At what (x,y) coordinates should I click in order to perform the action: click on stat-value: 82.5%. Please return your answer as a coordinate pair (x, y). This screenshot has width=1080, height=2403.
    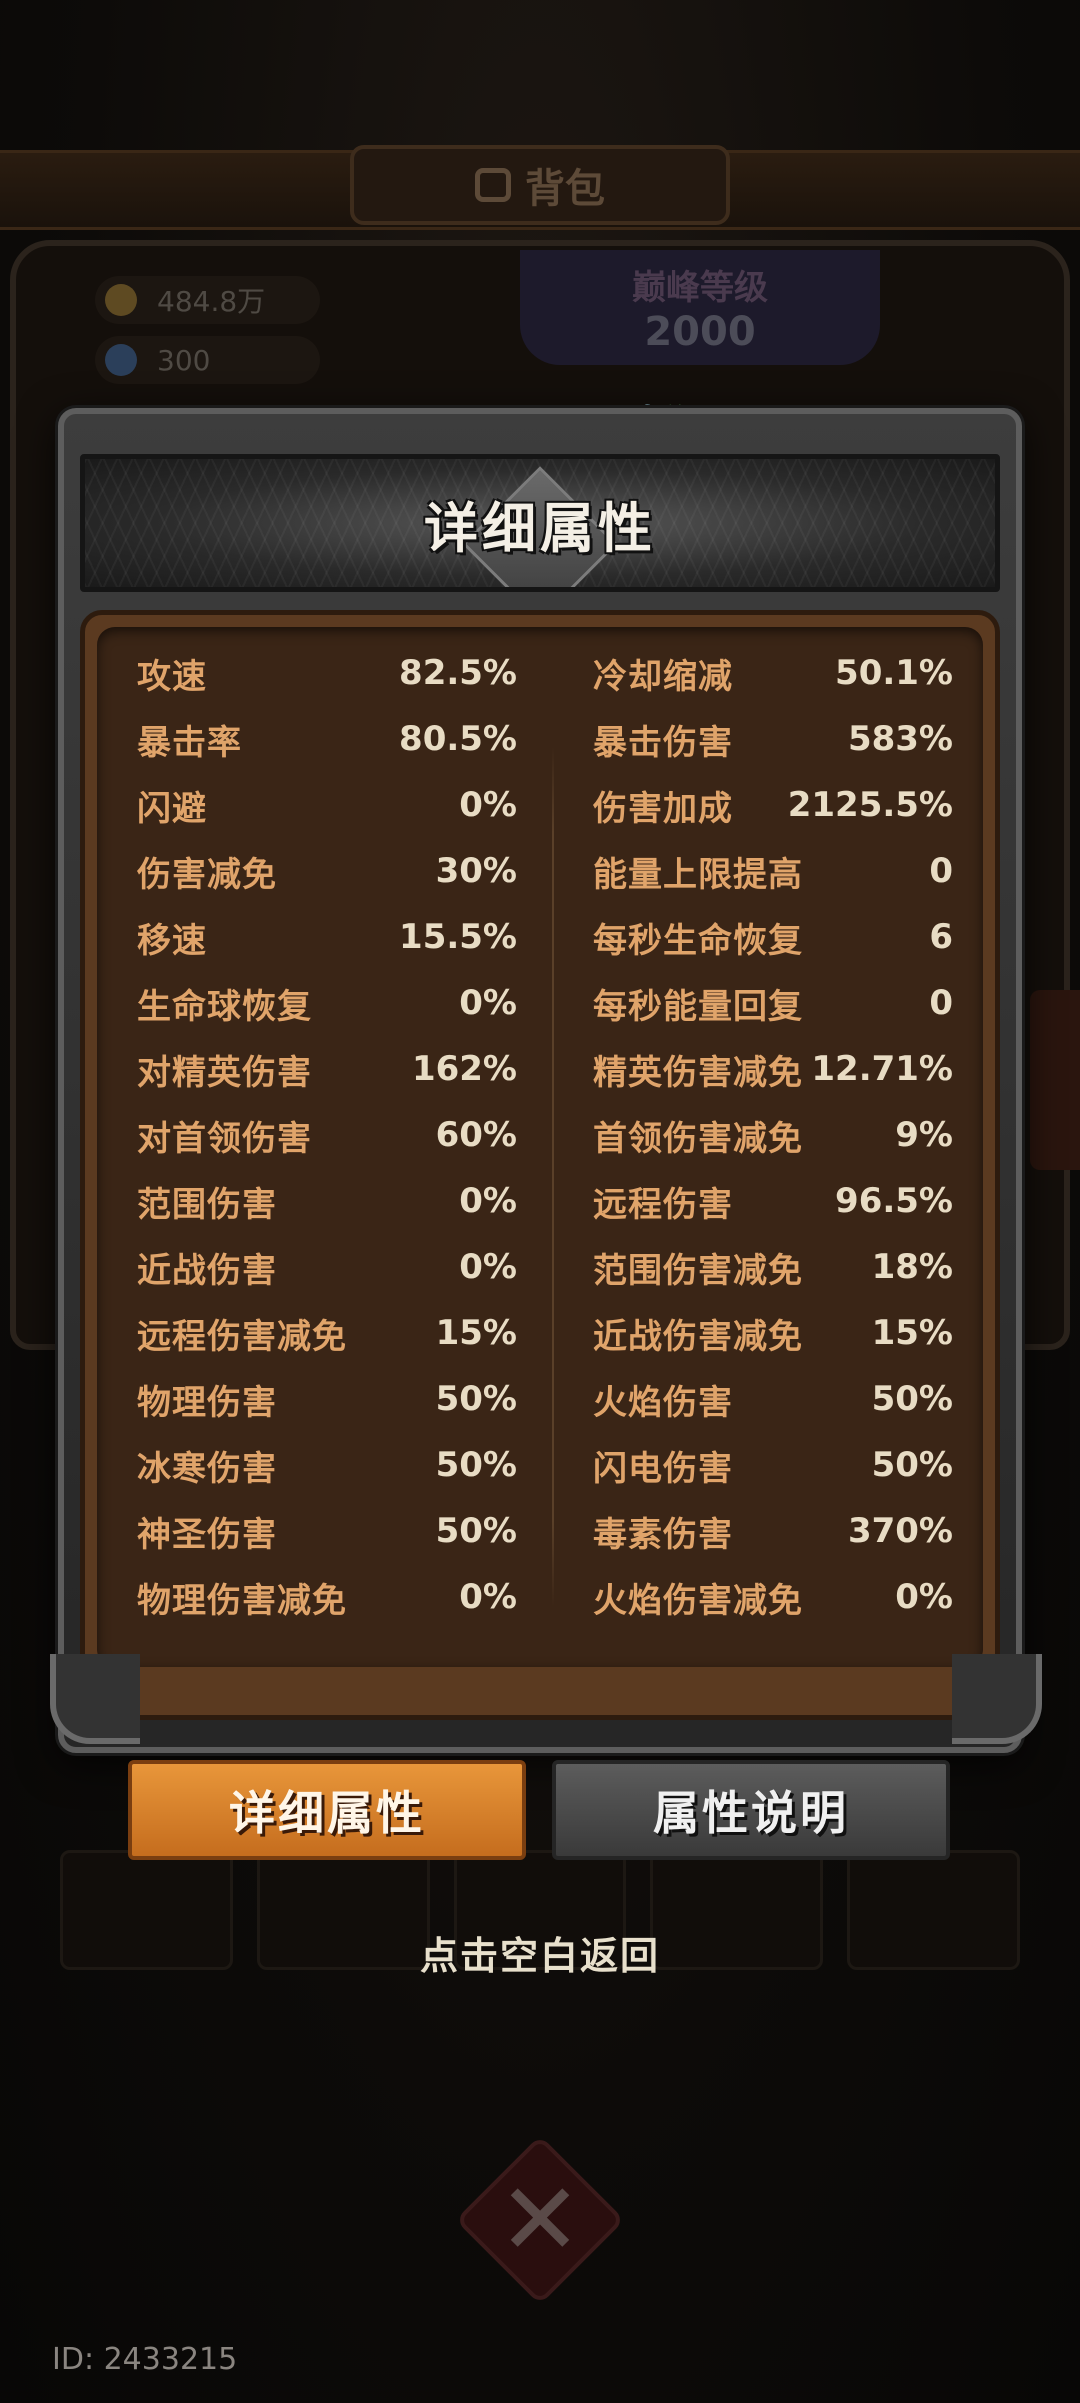
    Looking at the image, I should click on (458, 673).